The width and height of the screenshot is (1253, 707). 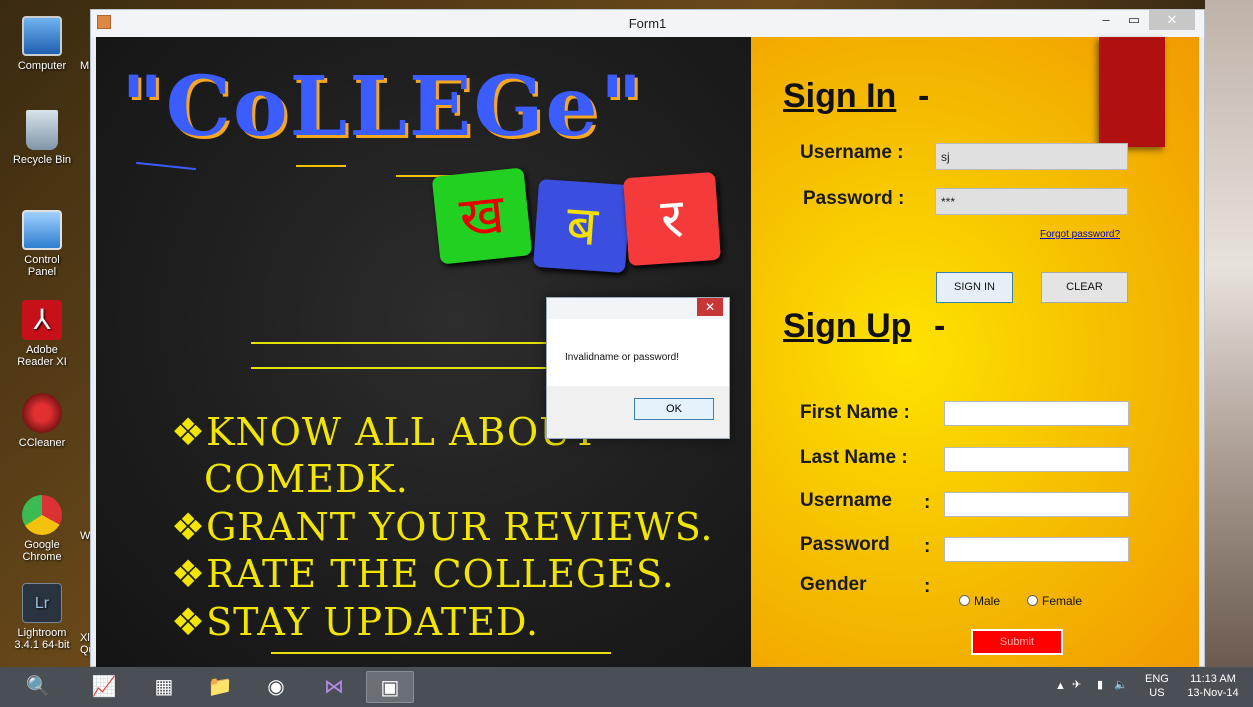 I want to click on desktop-icon-label: Control Panel, so click(x=42, y=266).